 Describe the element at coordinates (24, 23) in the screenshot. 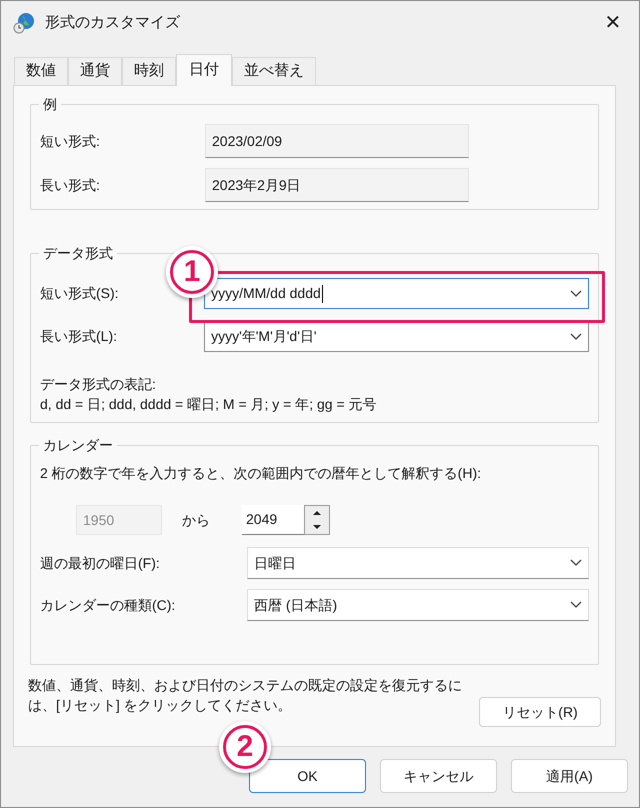

I see `globe-clock-icon` at that location.